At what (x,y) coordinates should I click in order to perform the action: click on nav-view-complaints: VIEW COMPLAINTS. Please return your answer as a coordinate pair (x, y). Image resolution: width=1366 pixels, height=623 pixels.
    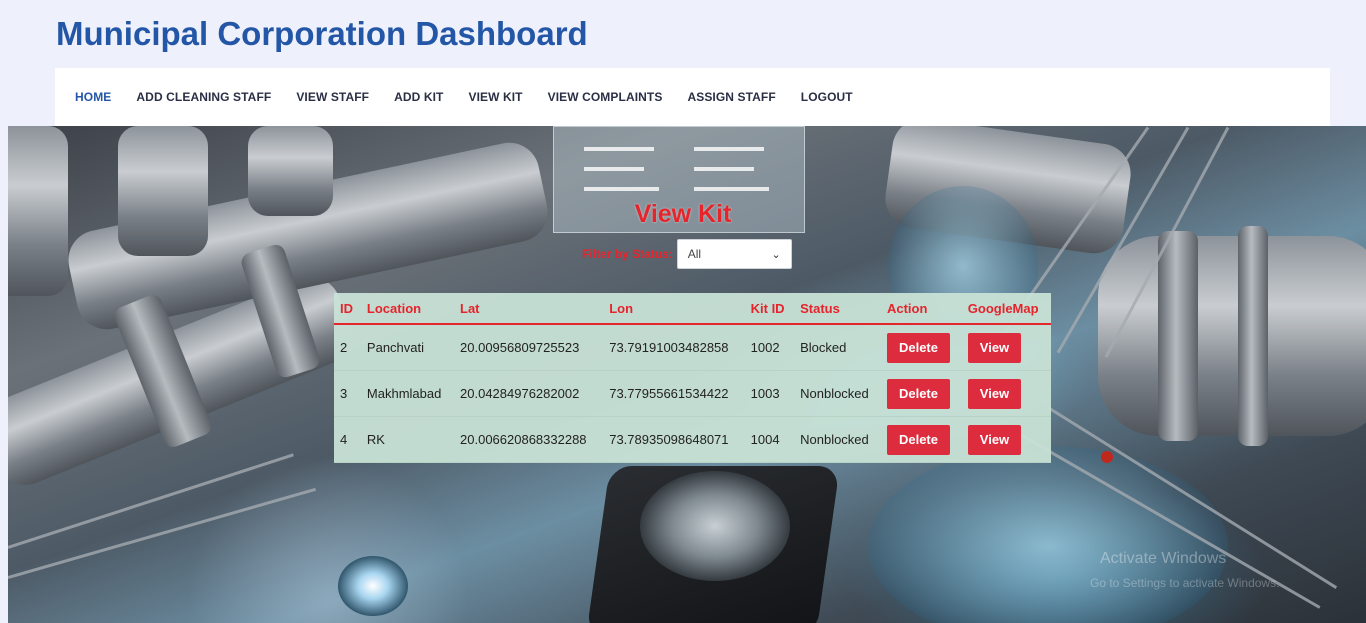
    Looking at the image, I should click on (605, 97).